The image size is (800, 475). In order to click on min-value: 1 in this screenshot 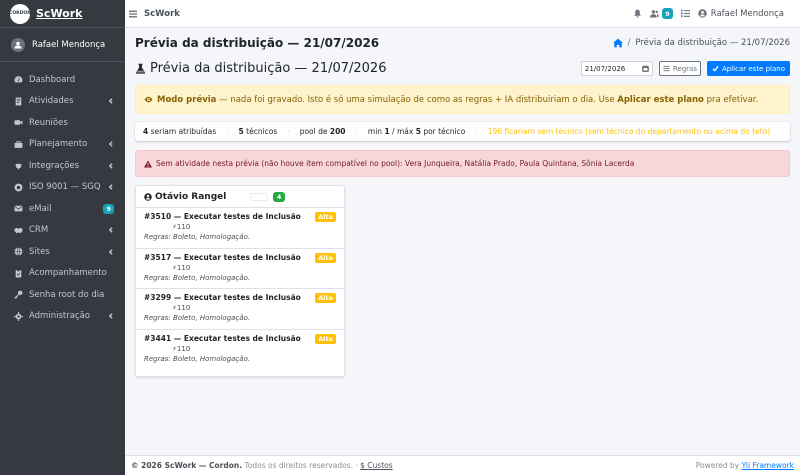, I will do `click(387, 131)`.